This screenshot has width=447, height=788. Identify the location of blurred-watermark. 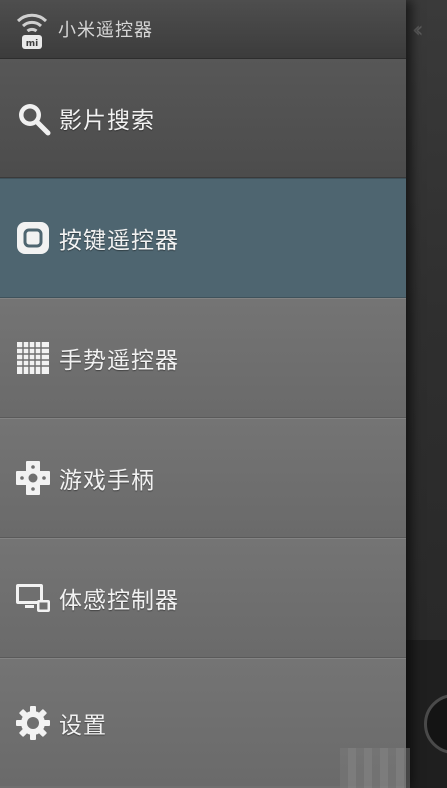
(375, 768).